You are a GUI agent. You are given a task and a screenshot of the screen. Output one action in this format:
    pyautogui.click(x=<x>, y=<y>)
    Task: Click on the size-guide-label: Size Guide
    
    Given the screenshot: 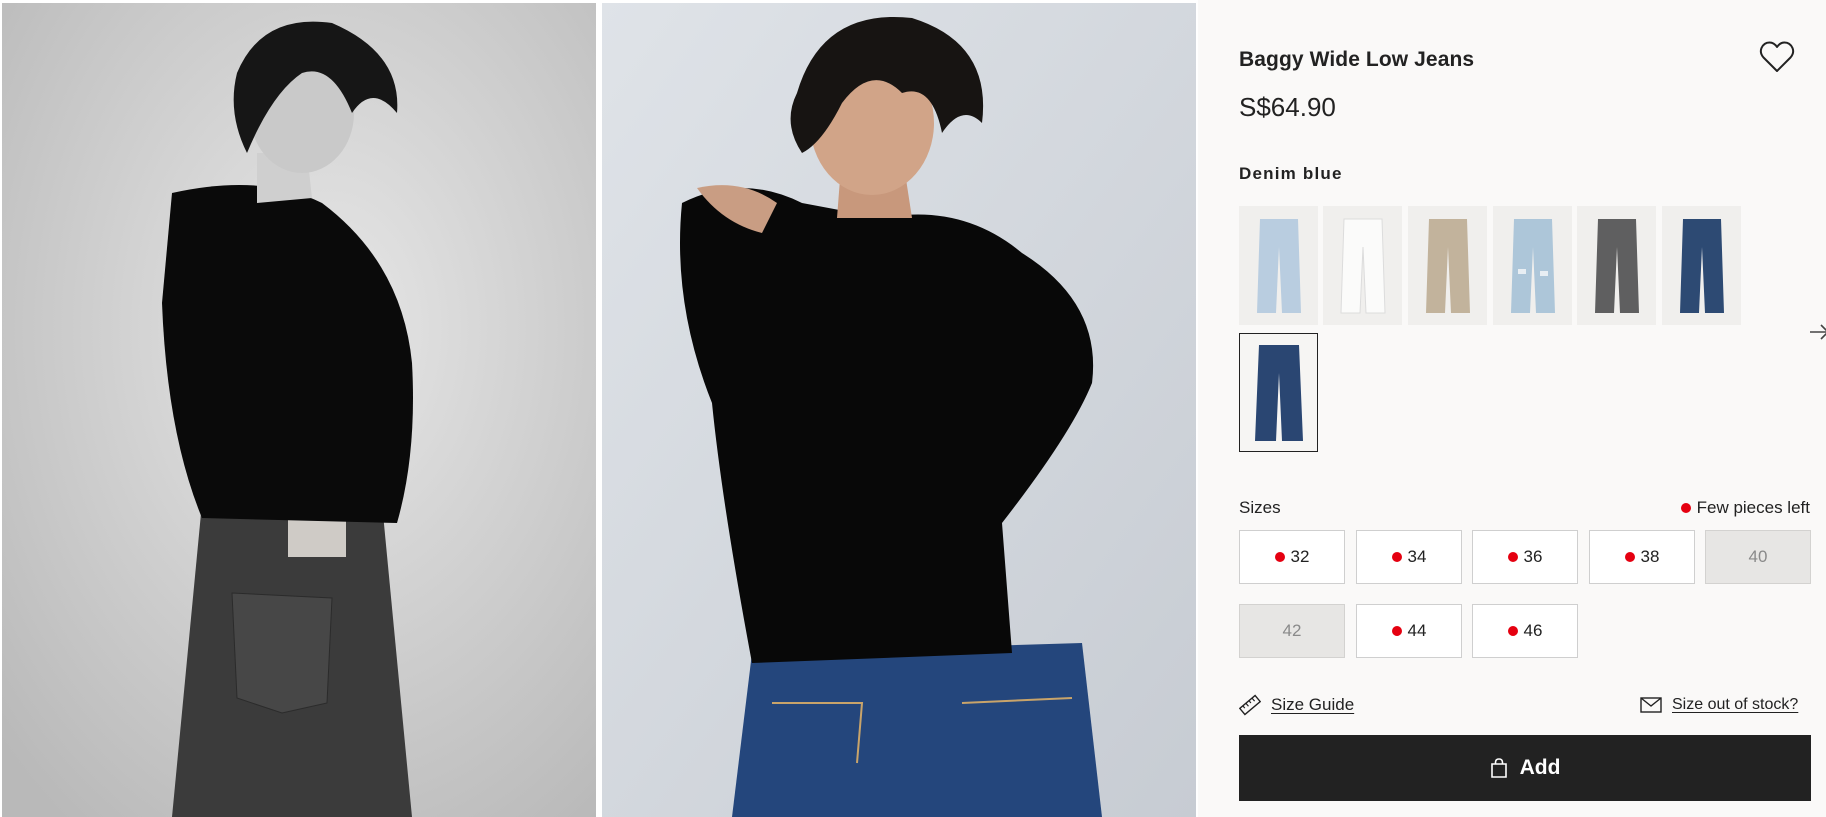 What is the action you would take?
    pyautogui.click(x=1313, y=704)
    